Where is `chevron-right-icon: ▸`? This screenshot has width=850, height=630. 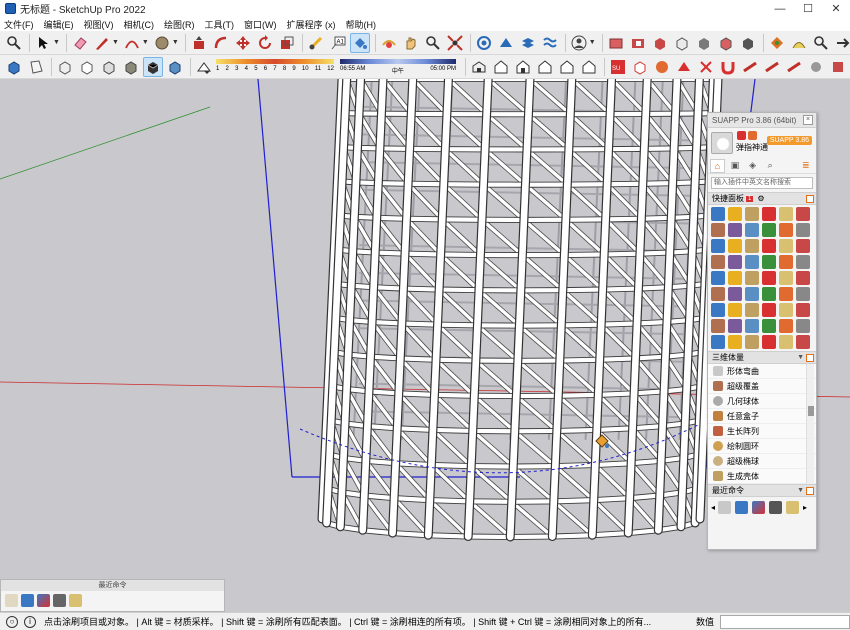
chevron-right-icon: ▸ is located at coordinates (805, 507).